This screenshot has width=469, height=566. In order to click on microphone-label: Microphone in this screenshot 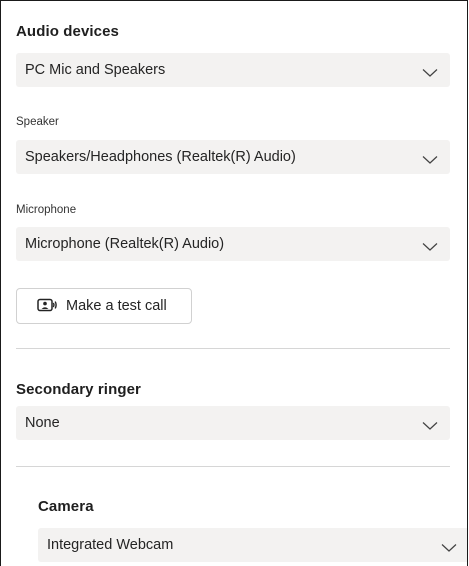, I will do `click(46, 210)`.